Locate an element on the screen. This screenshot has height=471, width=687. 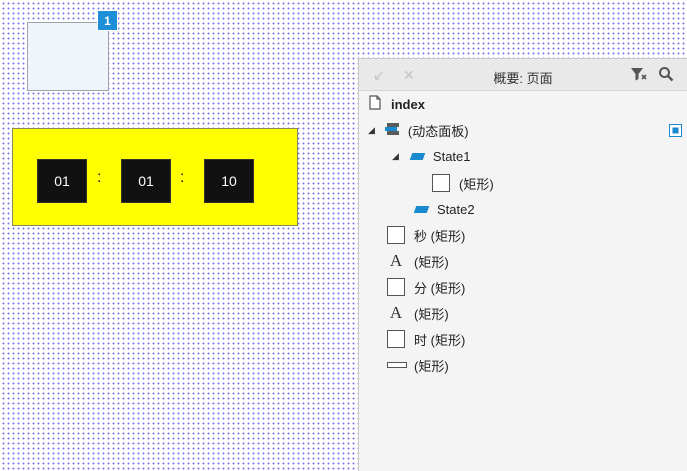
minutes-digit-box: 01 is located at coordinates (146, 181).